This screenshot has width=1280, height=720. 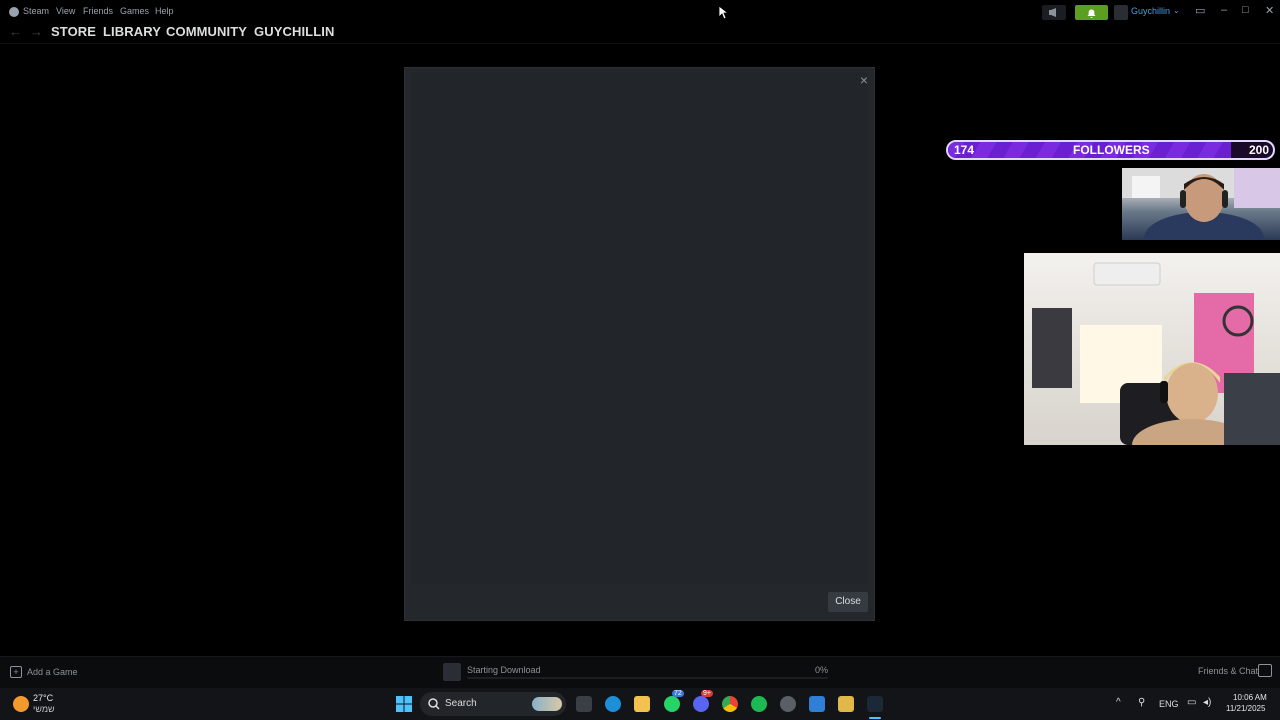 I want to click on search-icon, so click(x=434, y=704).